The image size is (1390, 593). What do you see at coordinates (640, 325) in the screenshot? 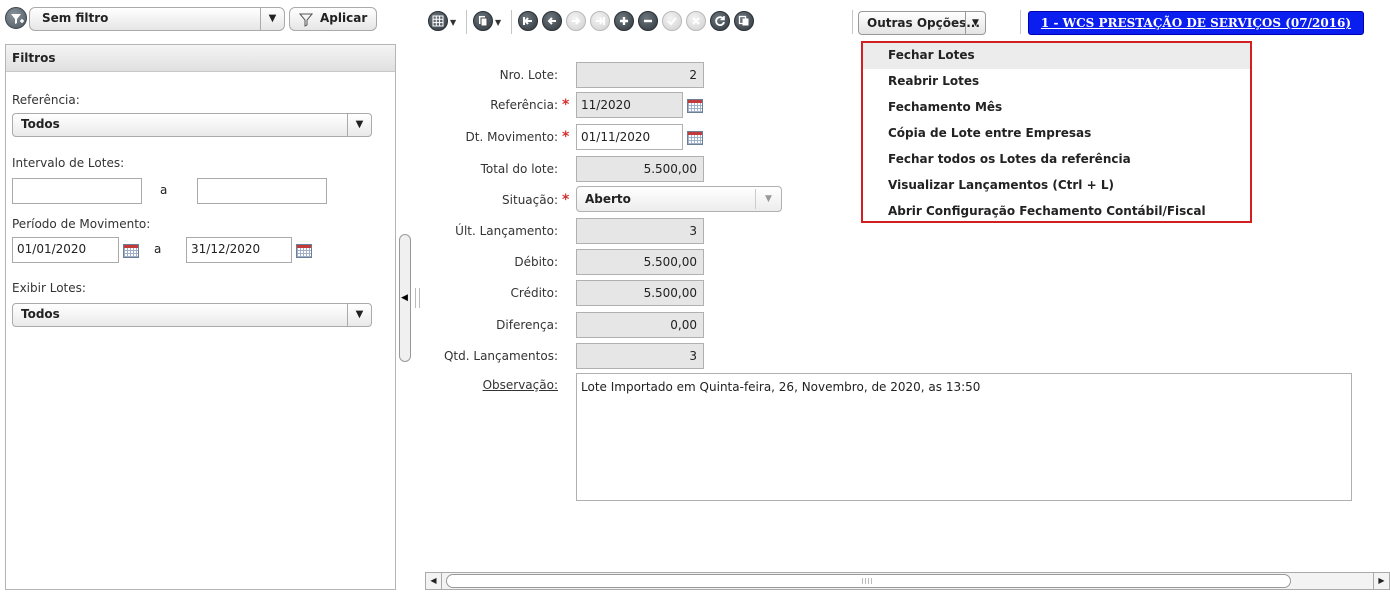
I see `diferenca-field: 0,00` at bounding box center [640, 325].